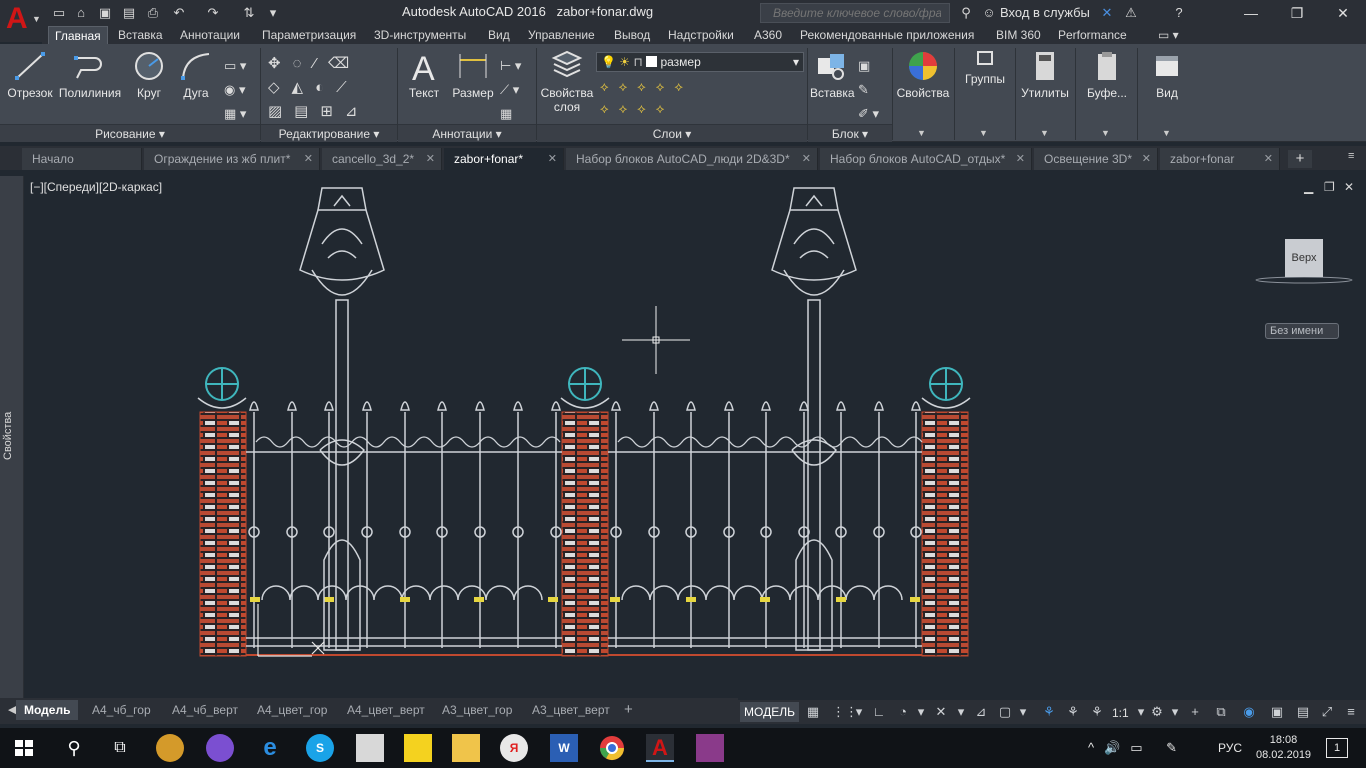 The height and width of the screenshot is (768, 1366). Describe the element at coordinates (1337, 748) in the screenshot. I see `notifications-icon: 1` at that location.